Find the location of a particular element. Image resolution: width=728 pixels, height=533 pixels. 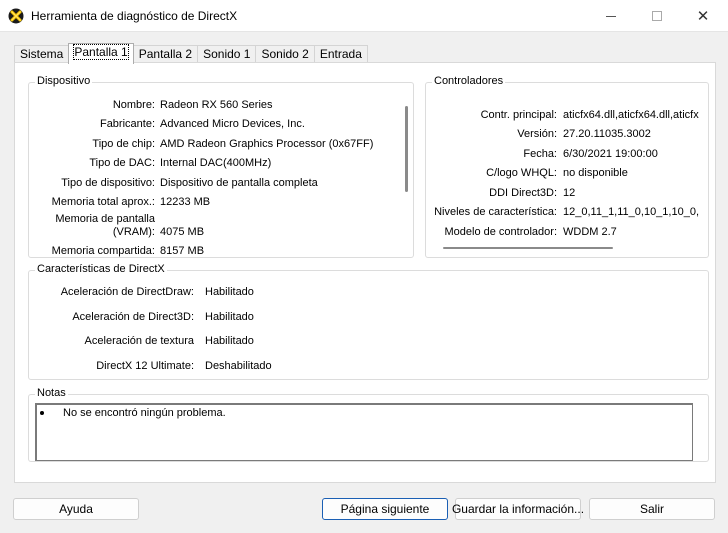

minimize-icon is located at coordinates (611, 16).